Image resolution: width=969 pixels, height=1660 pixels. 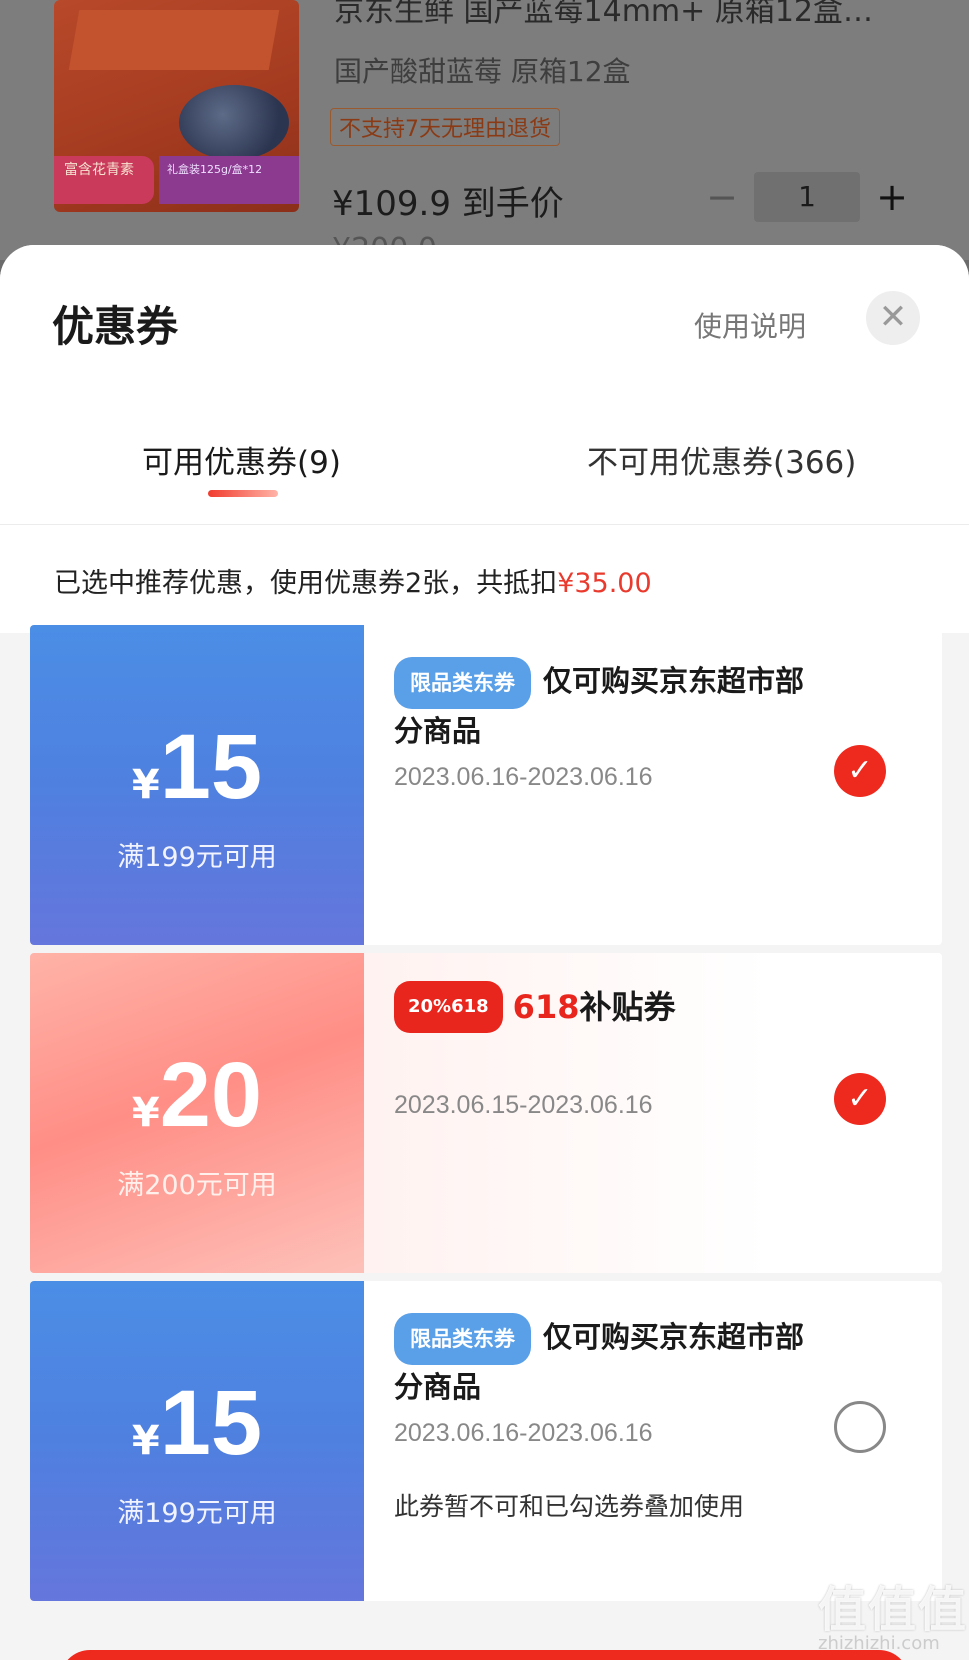 I want to click on quantity-field: 1, so click(x=807, y=197).